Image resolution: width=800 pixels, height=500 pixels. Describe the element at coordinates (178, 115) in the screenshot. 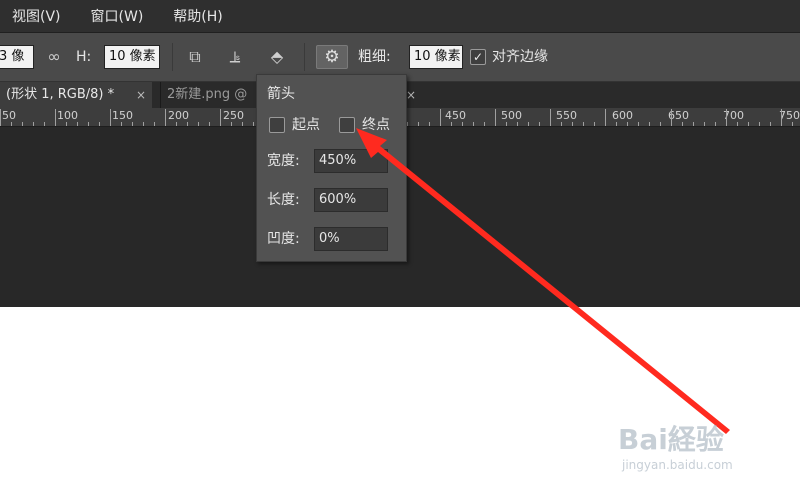

I see `ruler-label: 200` at that location.